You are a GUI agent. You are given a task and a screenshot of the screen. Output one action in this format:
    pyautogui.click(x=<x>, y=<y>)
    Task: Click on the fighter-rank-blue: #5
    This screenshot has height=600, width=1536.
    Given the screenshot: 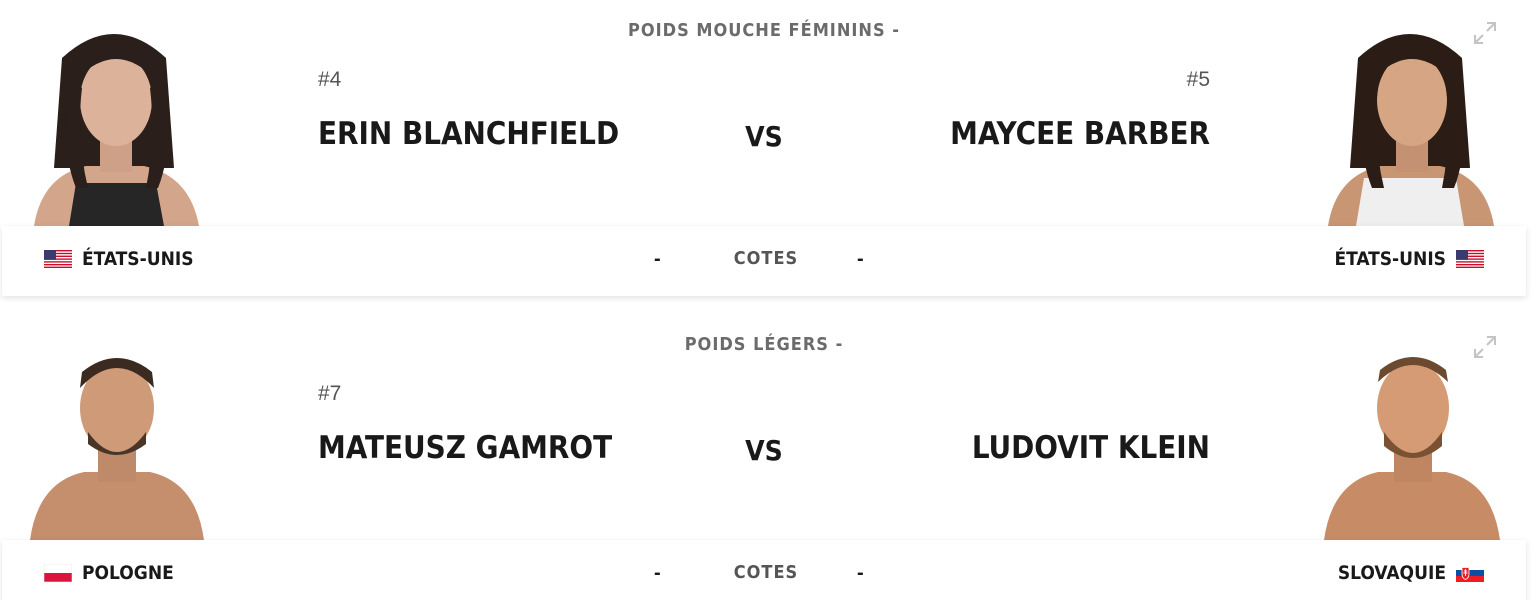 What is the action you would take?
    pyautogui.click(x=1198, y=79)
    